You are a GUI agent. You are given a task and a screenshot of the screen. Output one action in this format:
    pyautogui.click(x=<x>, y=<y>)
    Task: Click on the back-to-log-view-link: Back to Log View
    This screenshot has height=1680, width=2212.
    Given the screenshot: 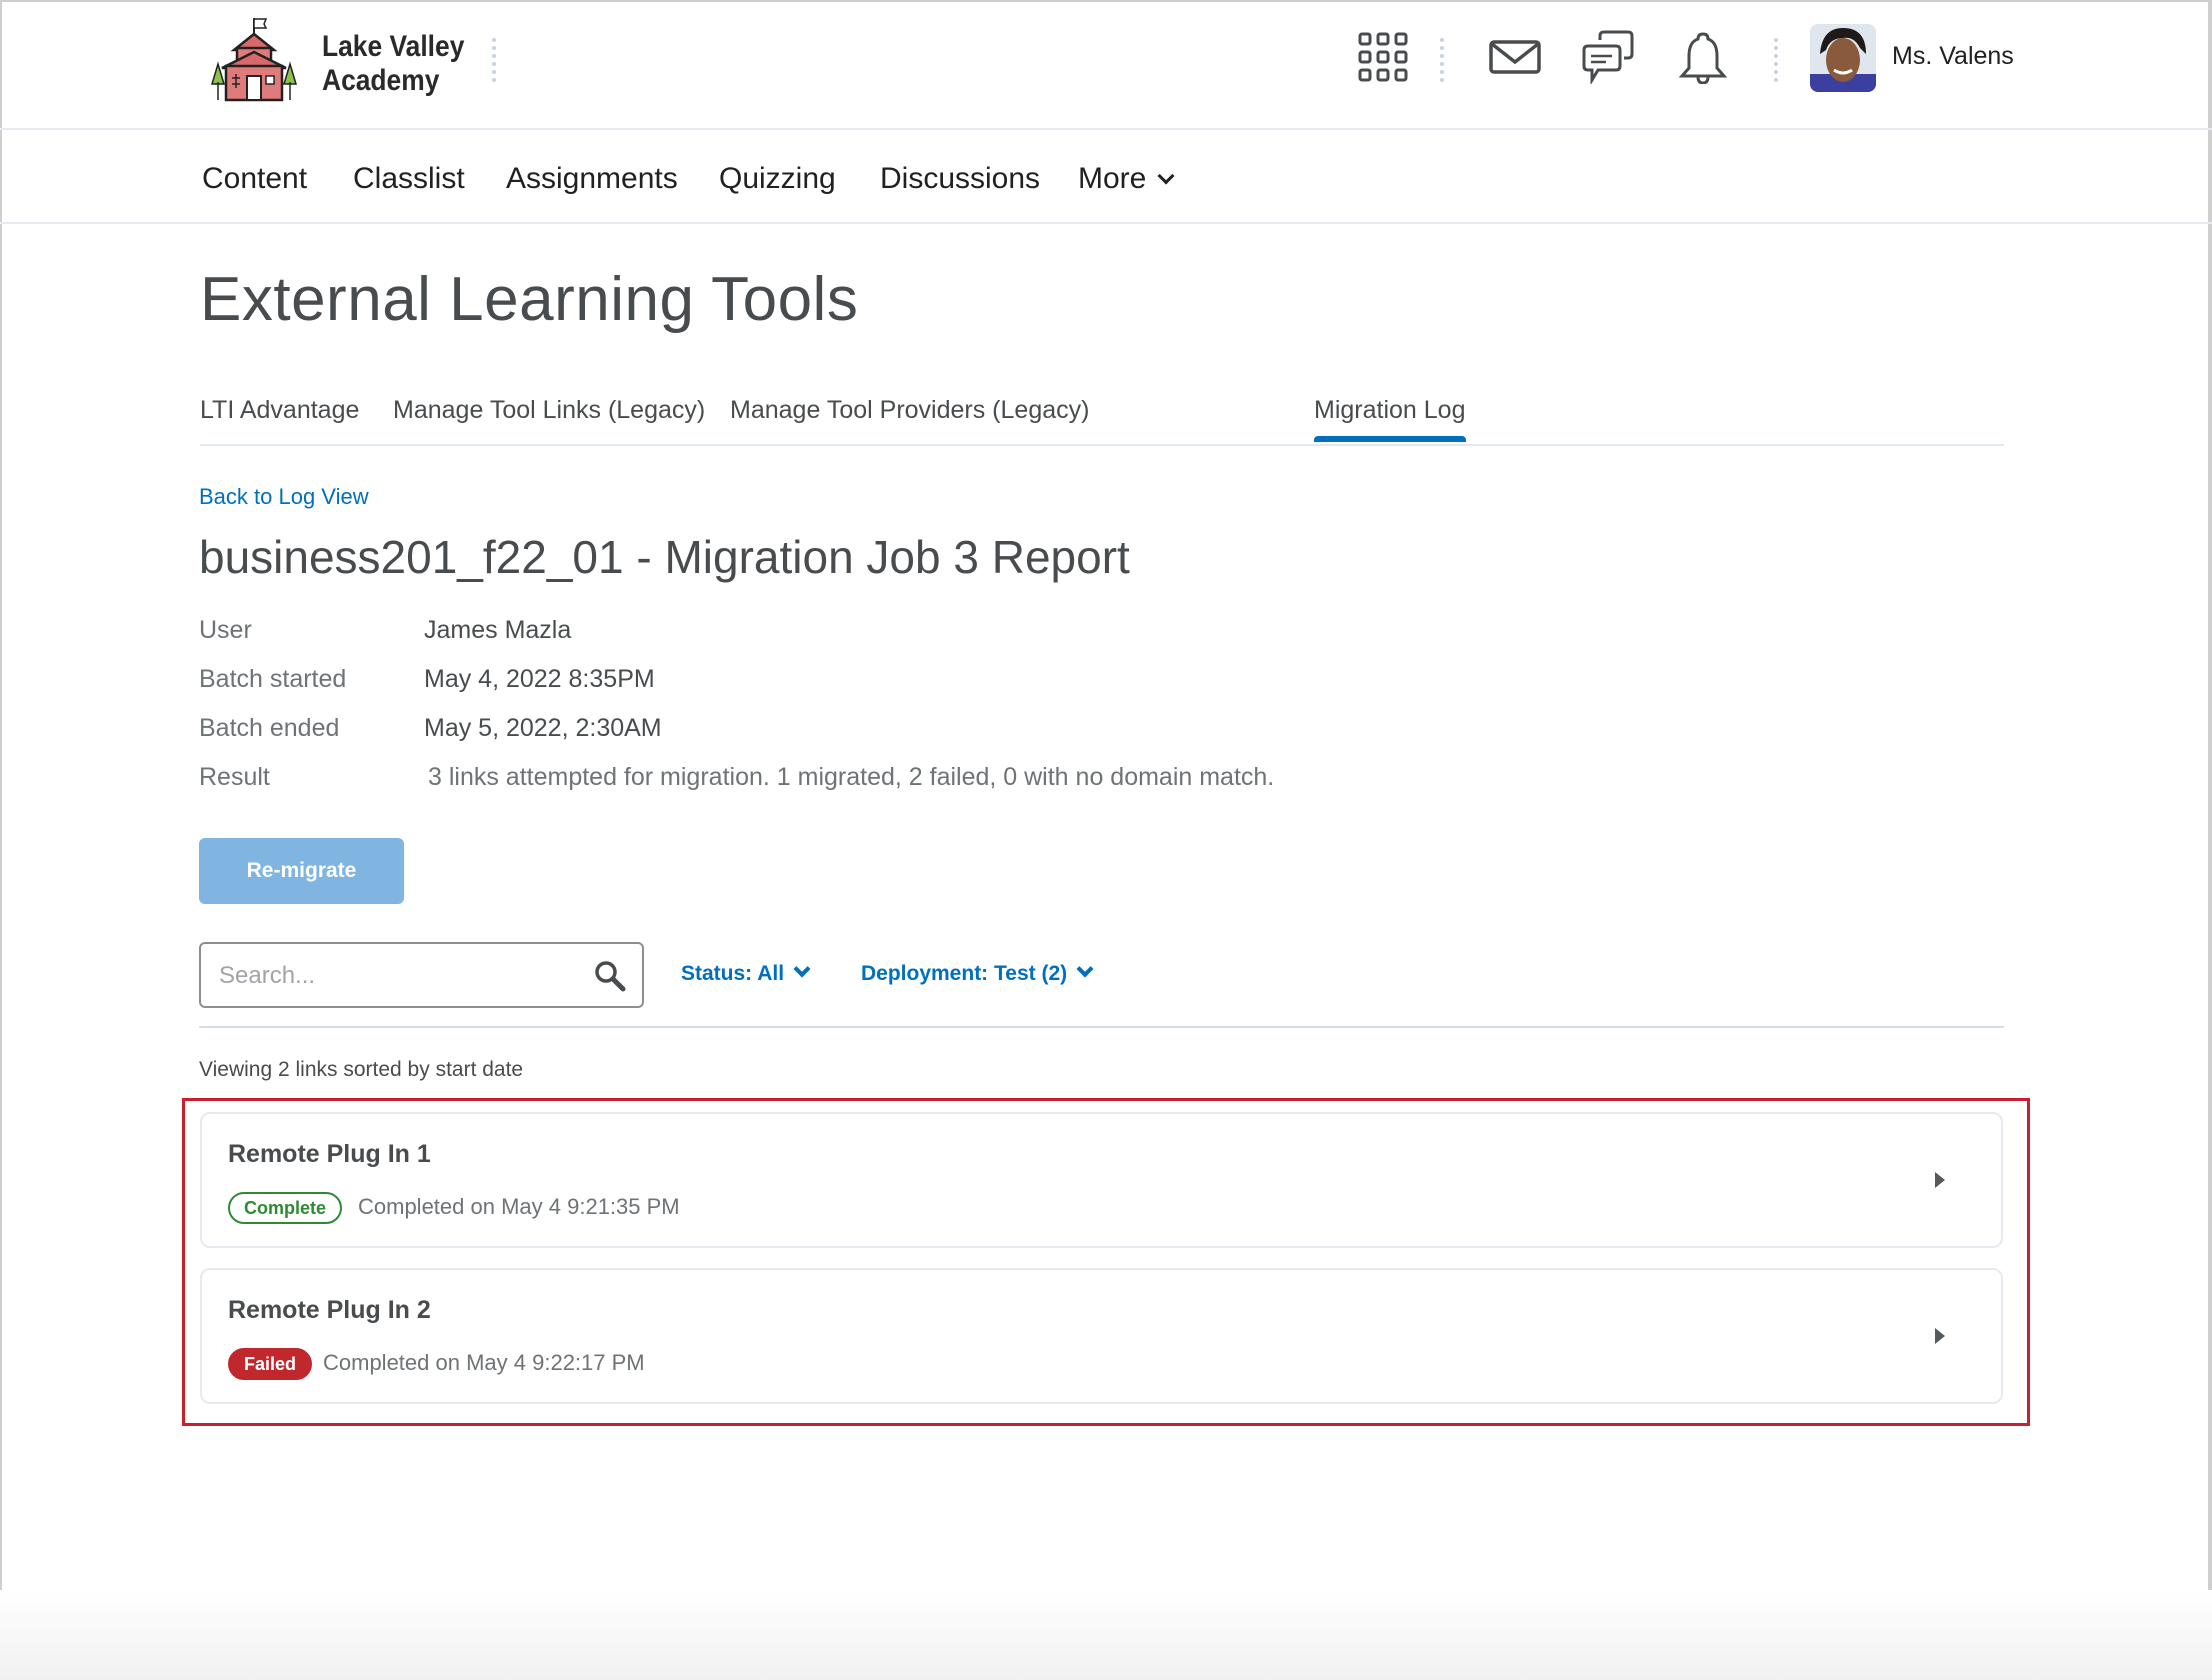 What is the action you would take?
    pyautogui.click(x=284, y=497)
    